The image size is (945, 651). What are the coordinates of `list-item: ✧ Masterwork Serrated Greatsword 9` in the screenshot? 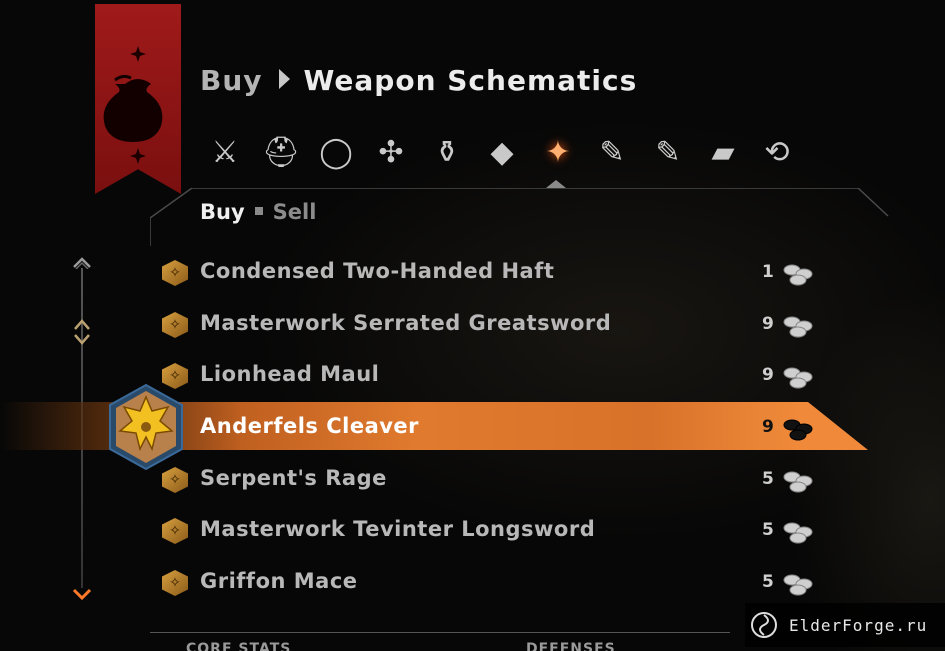 It's located at (505, 324).